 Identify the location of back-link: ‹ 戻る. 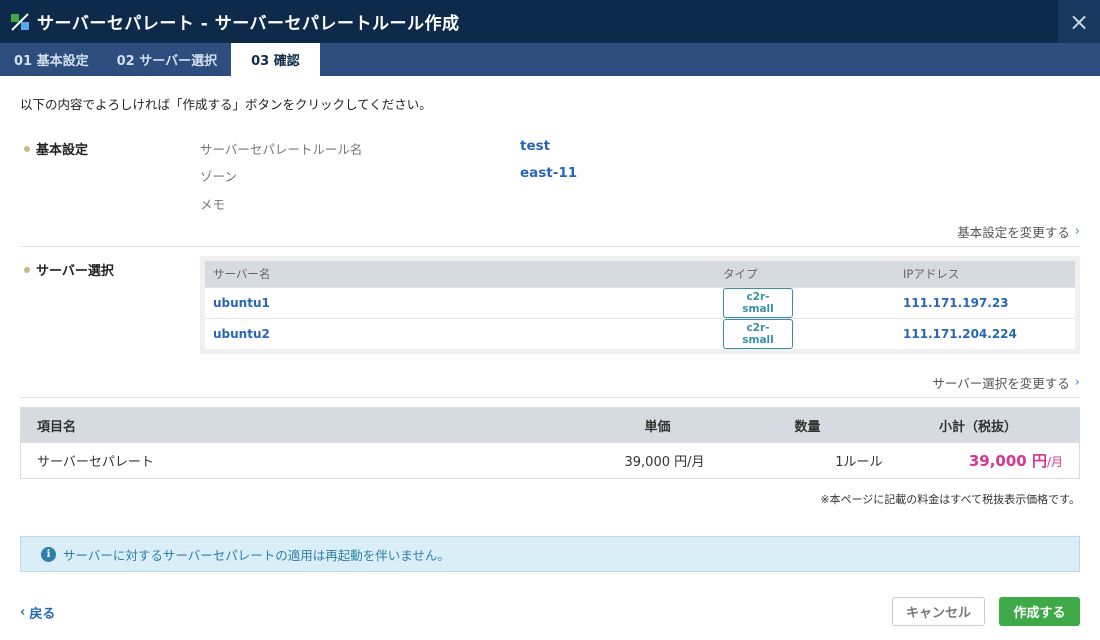
(37, 612).